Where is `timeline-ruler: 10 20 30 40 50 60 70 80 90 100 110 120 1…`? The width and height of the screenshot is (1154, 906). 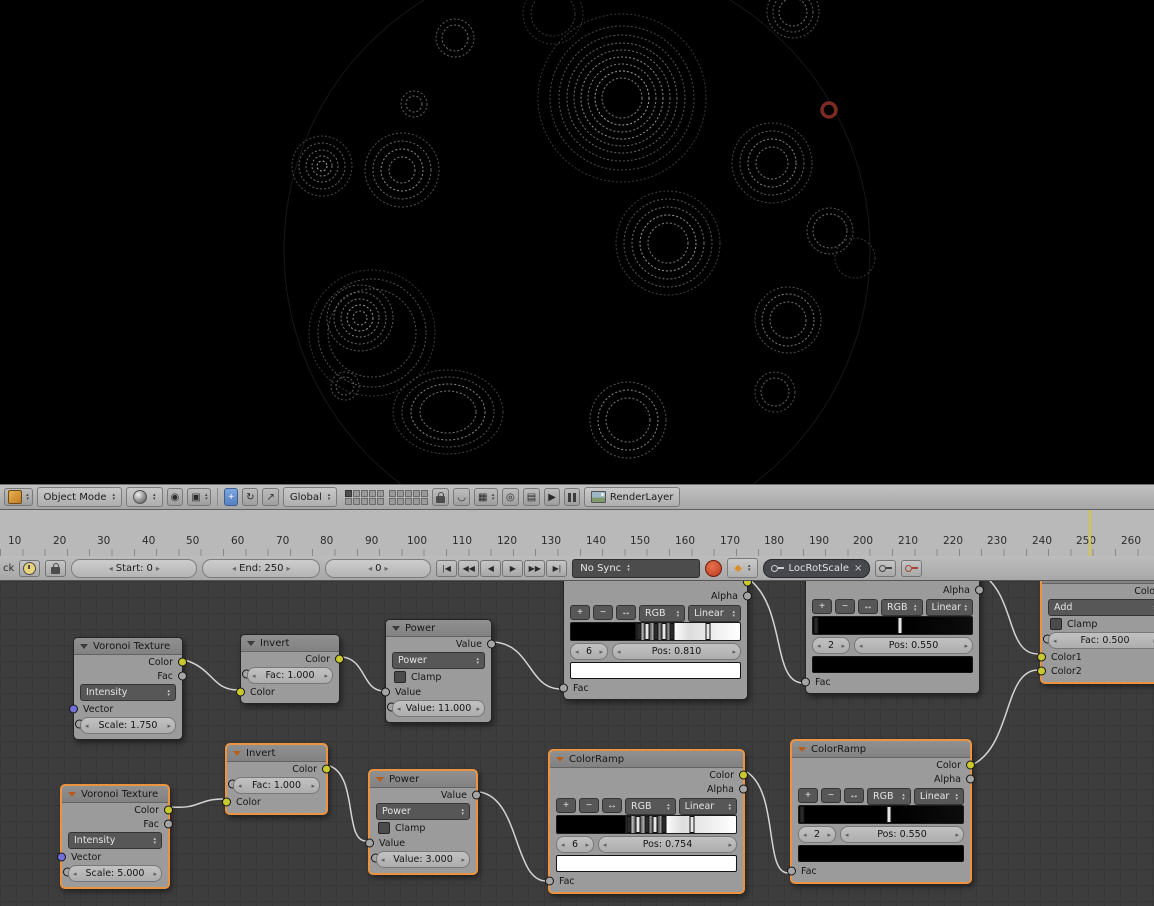 timeline-ruler: 10 20 30 40 50 60 70 80 90 100 110 120 1… is located at coordinates (577, 533).